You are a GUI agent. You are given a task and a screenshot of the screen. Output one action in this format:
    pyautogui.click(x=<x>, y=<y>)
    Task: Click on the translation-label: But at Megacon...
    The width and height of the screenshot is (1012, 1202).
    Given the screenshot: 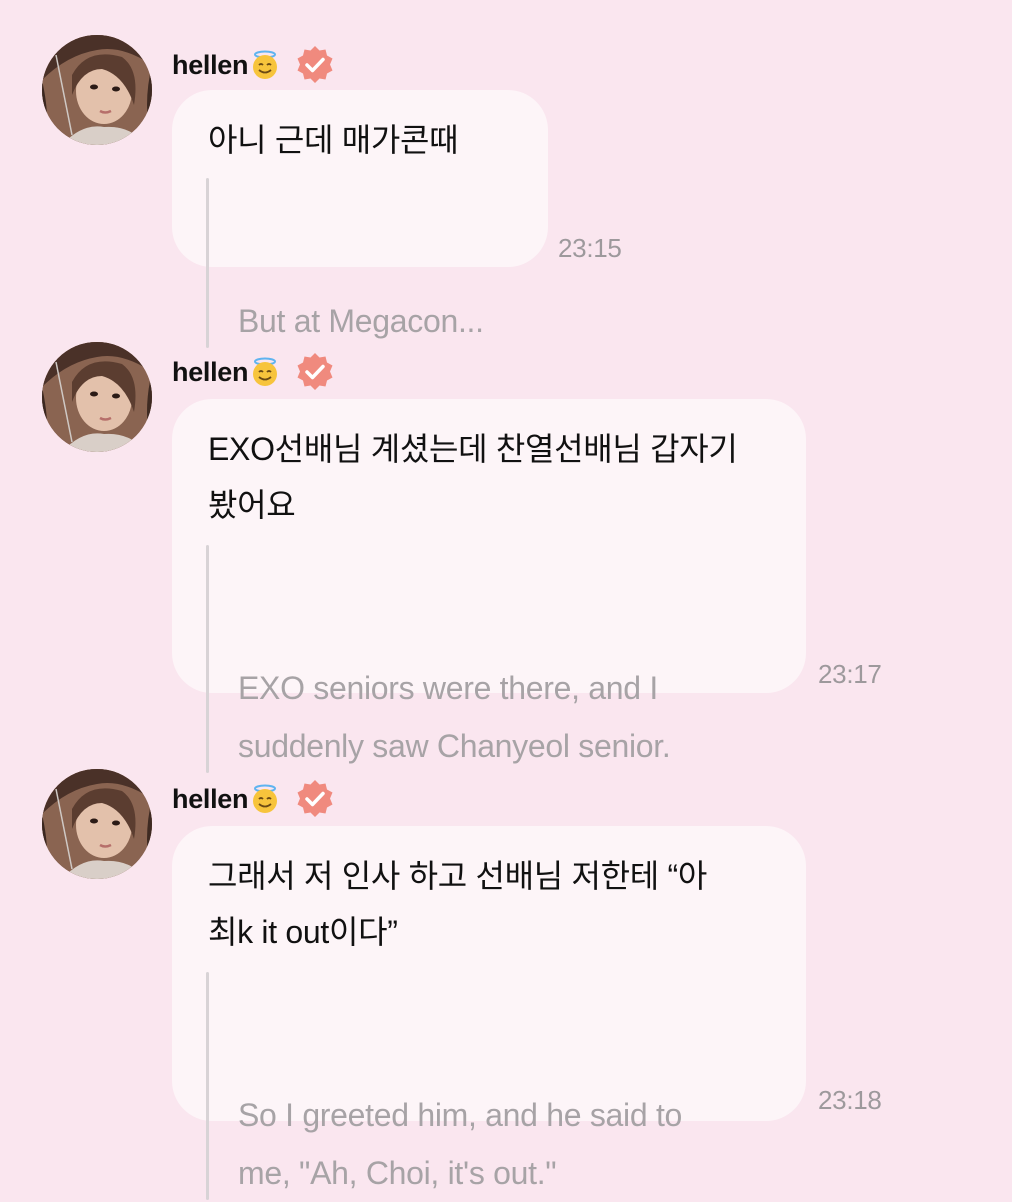 What is the action you would take?
    pyautogui.click(x=361, y=321)
    